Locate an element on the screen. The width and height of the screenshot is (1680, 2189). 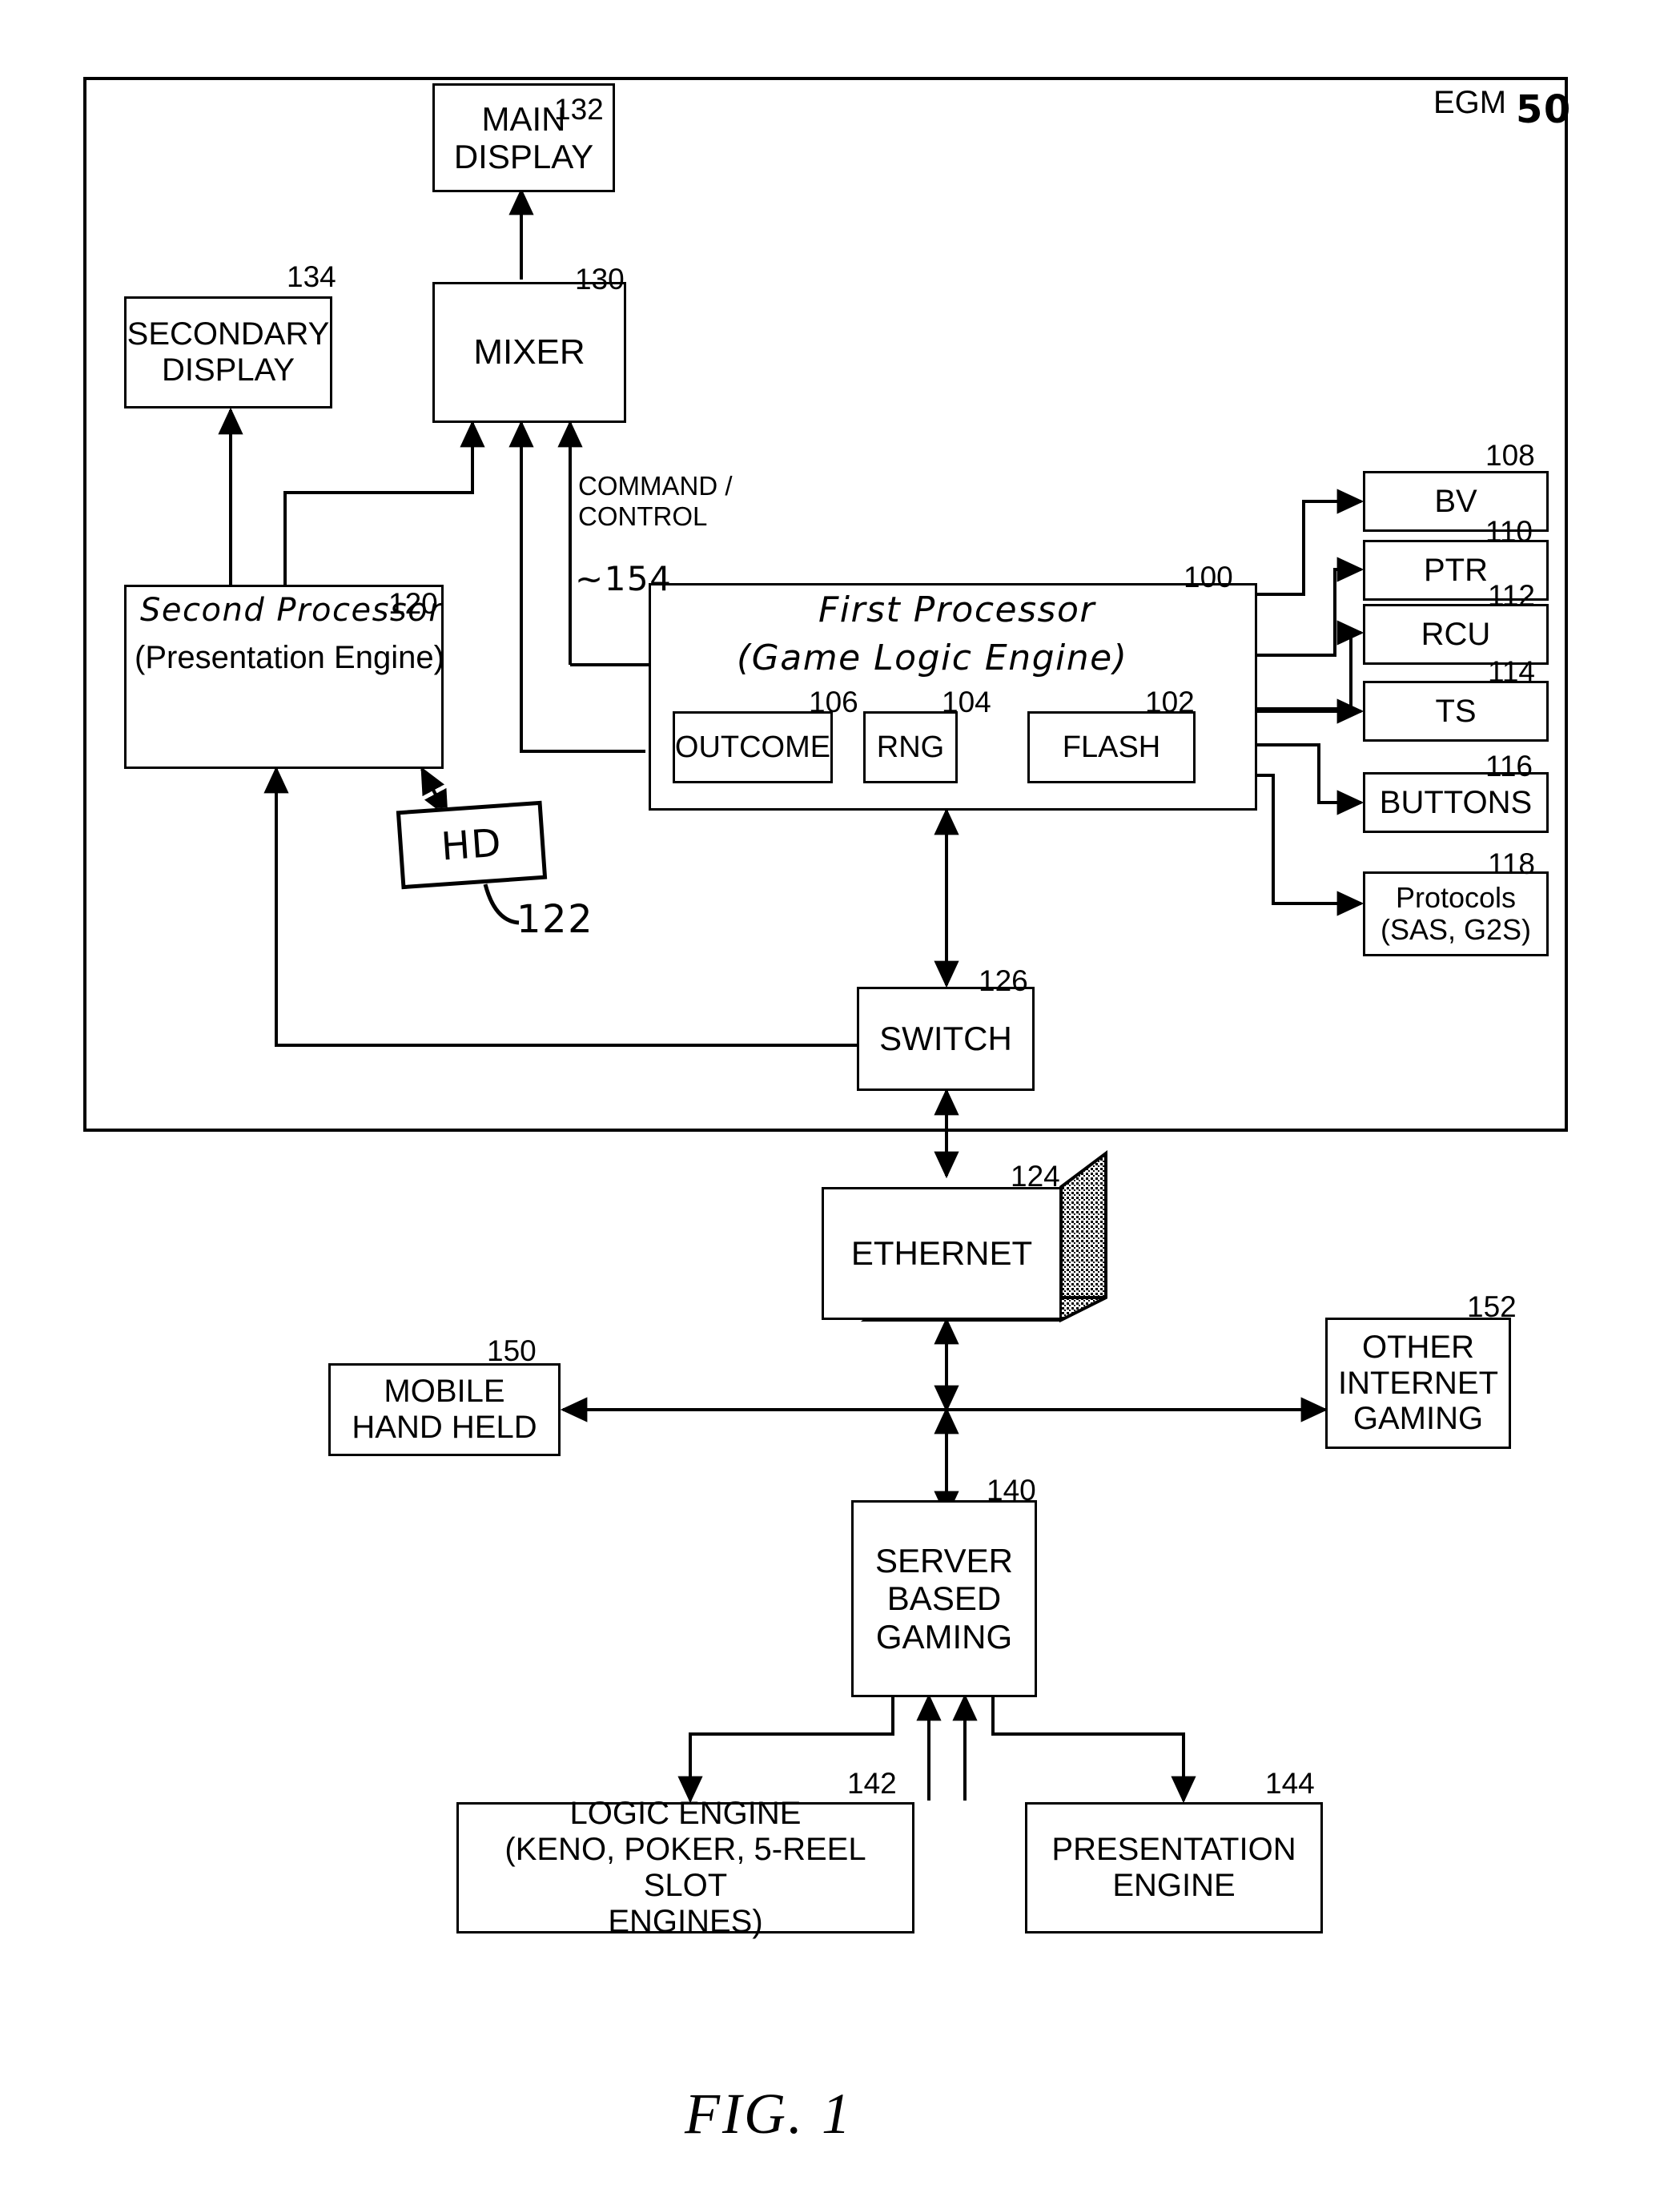
protocols-label: Protocols (SAS, G2S) is located at coordinates (1456, 913).